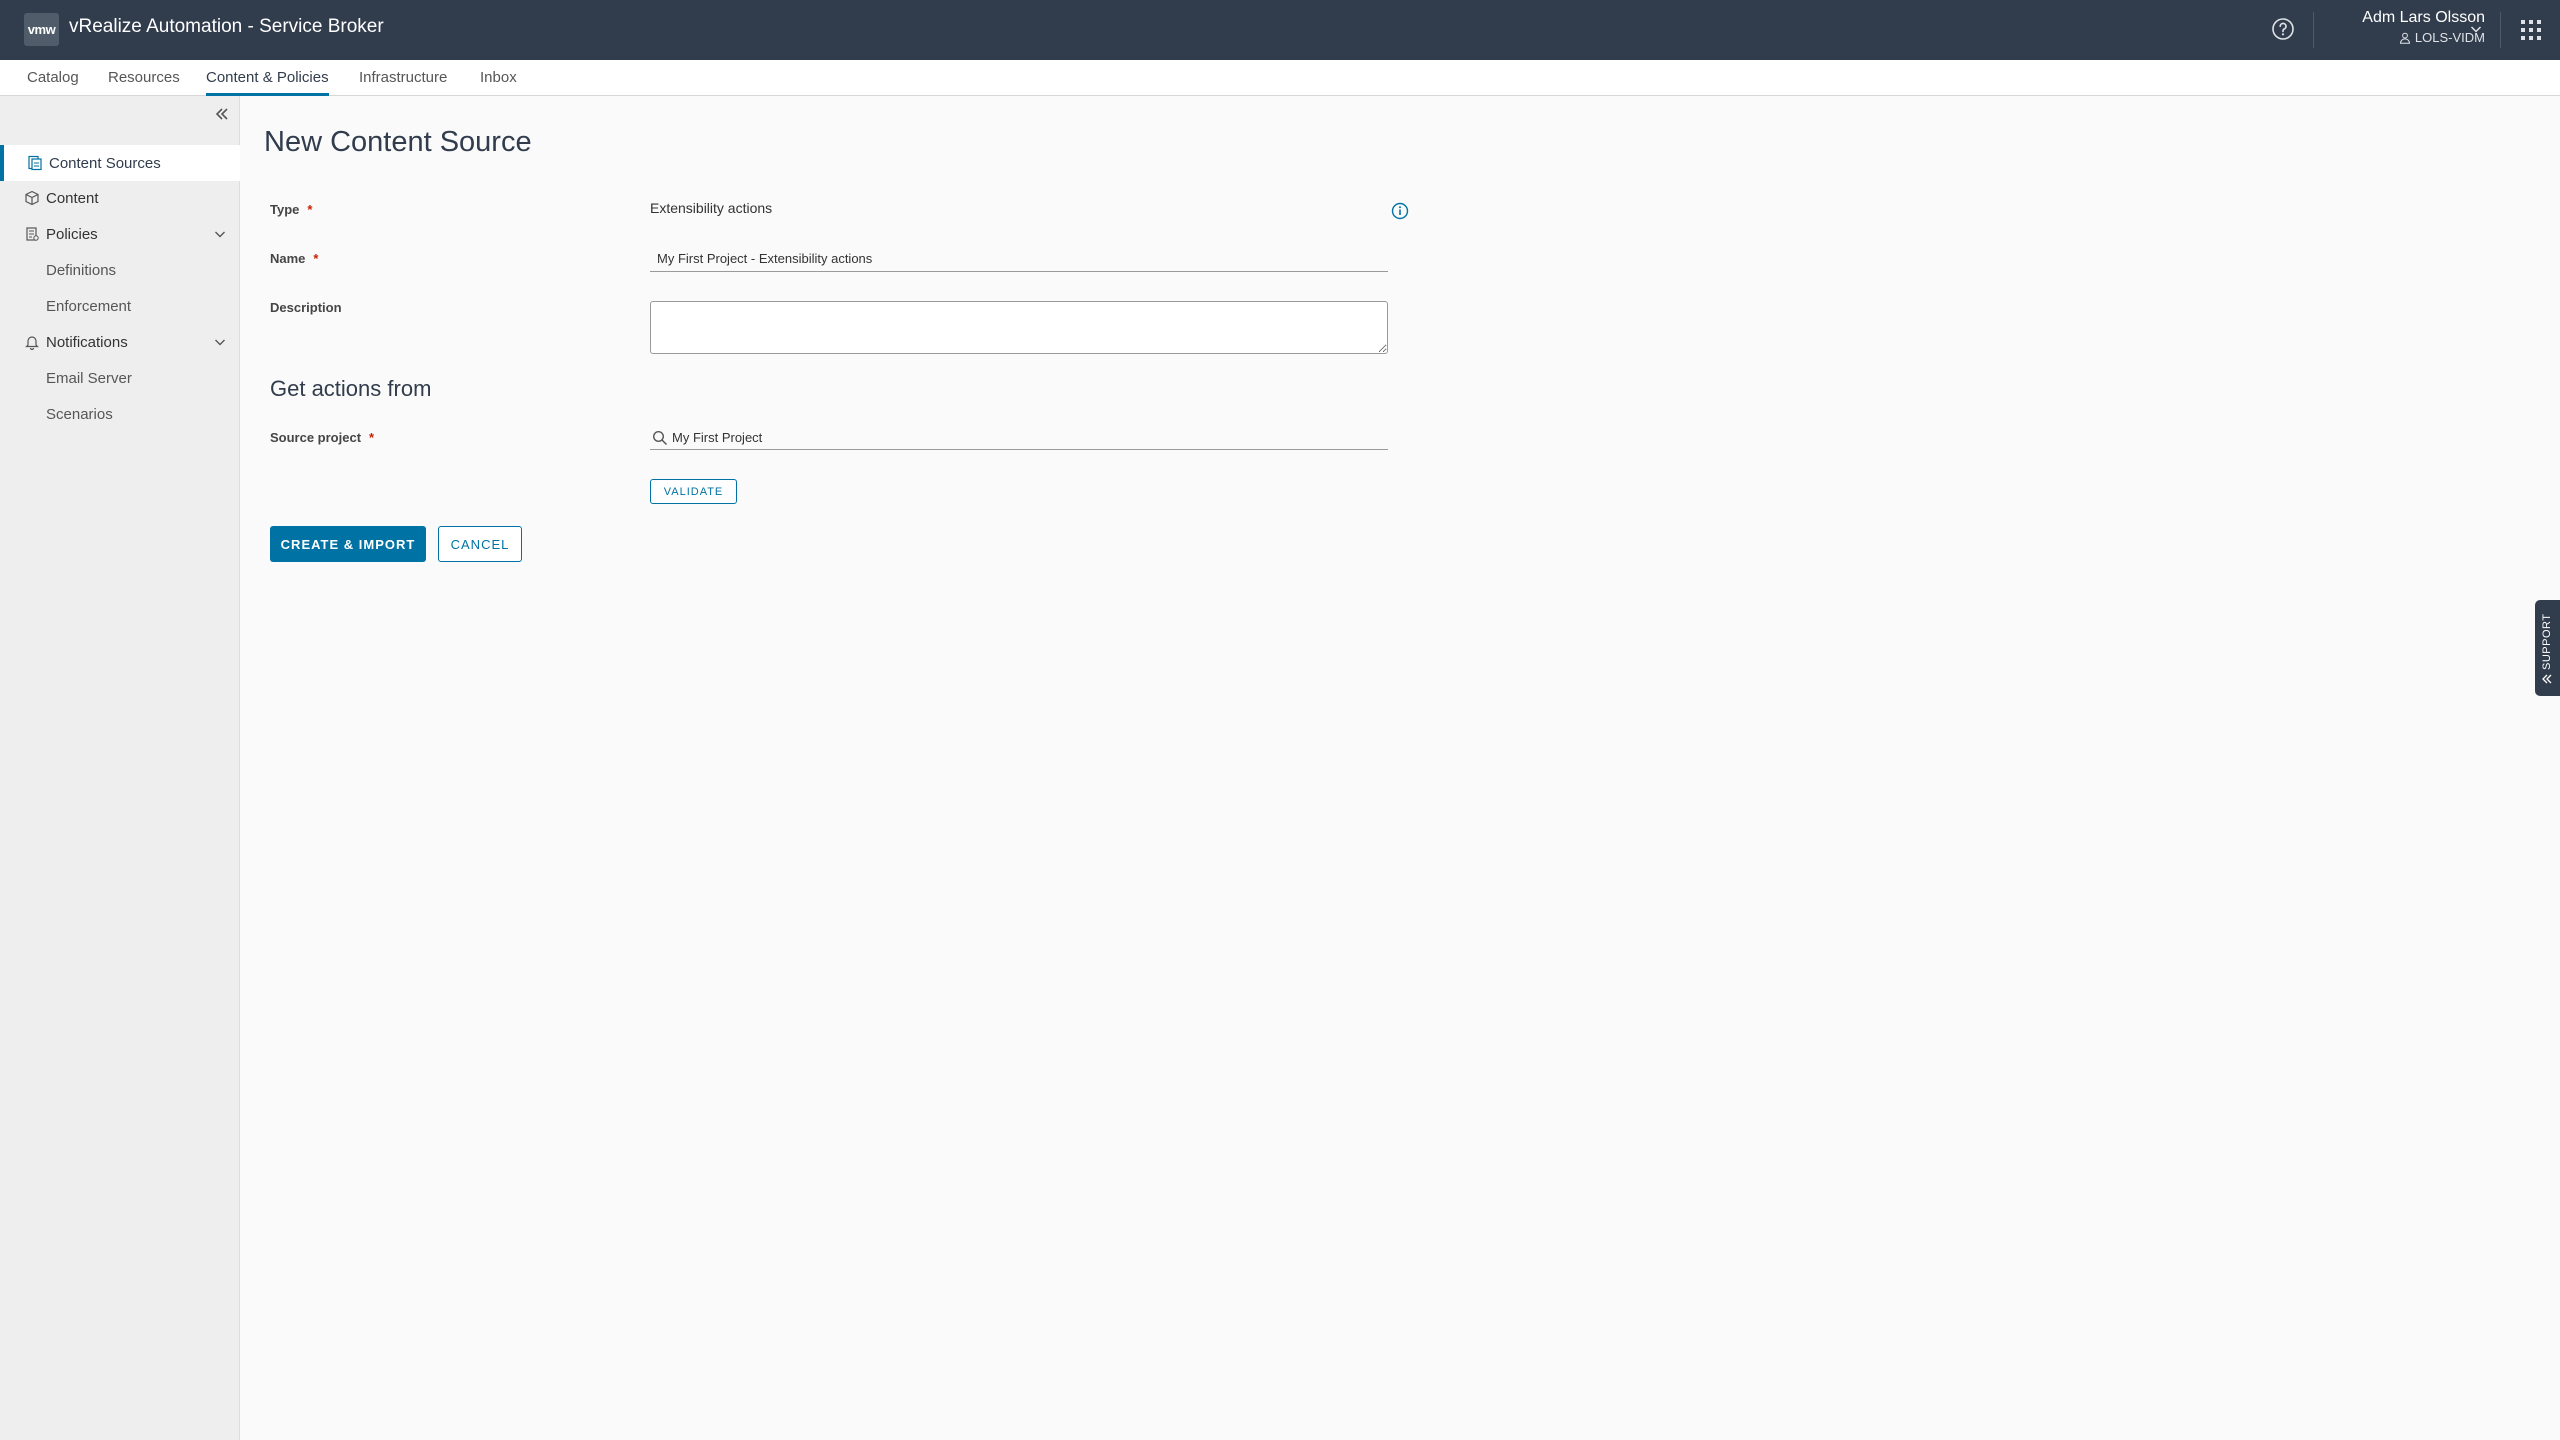 The height and width of the screenshot is (1440, 2560). Describe the element at coordinates (79, 414) in the screenshot. I see `sidebar-item-scenarios: Scenarios` at that location.